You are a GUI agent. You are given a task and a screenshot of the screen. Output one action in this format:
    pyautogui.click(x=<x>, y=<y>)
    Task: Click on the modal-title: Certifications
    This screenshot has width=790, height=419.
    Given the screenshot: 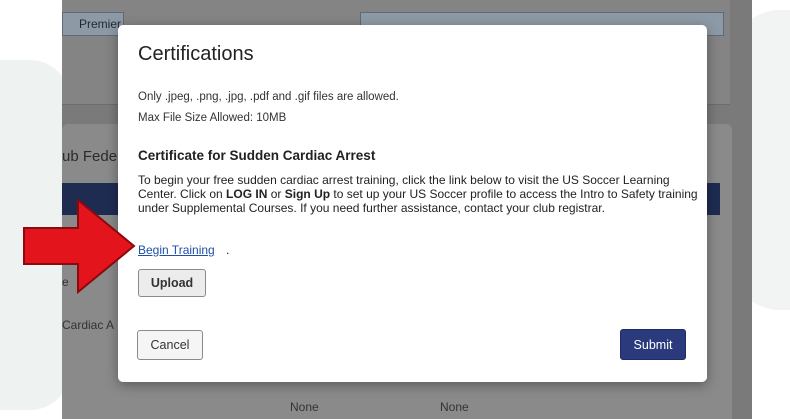 What is the action you would take?
    pyautogui.click(x=196, y=54)
    